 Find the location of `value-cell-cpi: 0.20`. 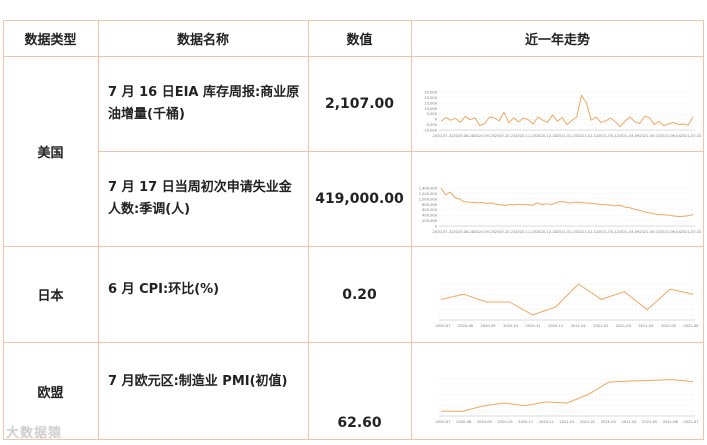

value-cell-cpi: 0.20 is located at coordinates (359, 294).